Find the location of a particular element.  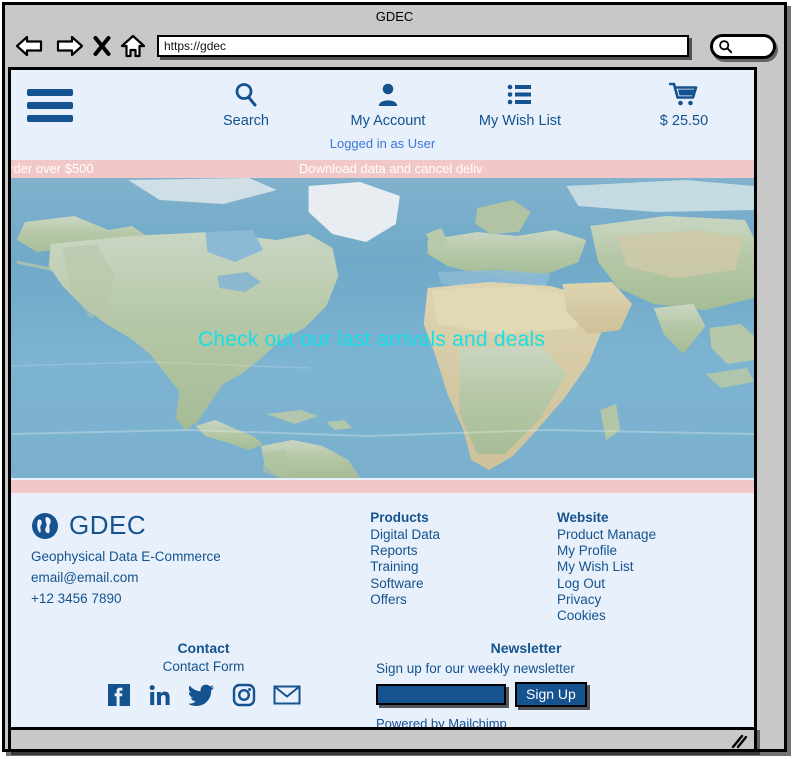

footer-link-log-out: Log Out is located at coordinates (645, 584).